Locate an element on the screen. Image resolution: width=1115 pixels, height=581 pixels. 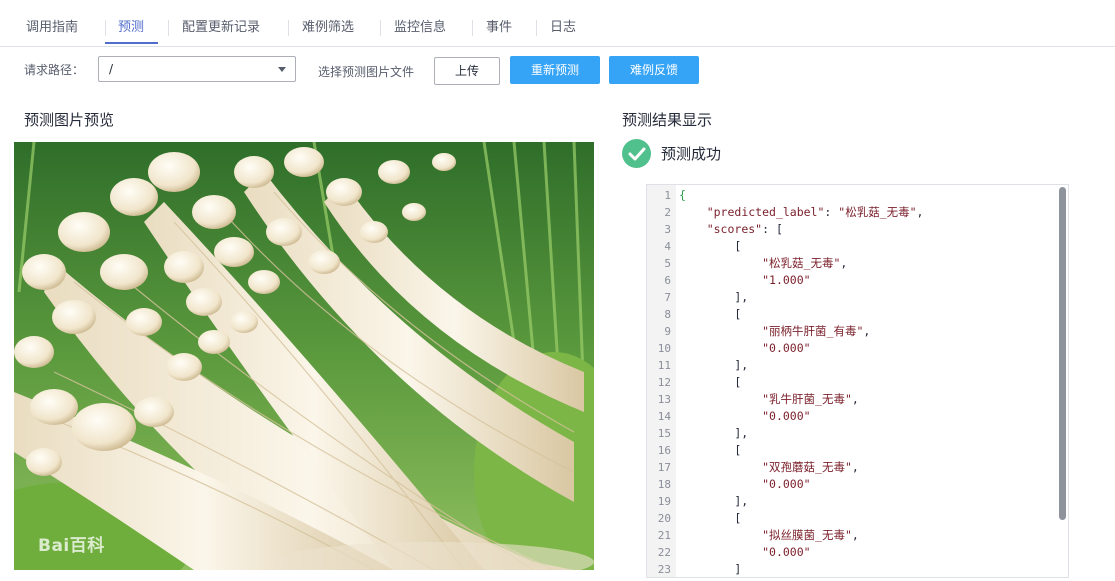
line-number: 6 is located at coordinates (667, 280).